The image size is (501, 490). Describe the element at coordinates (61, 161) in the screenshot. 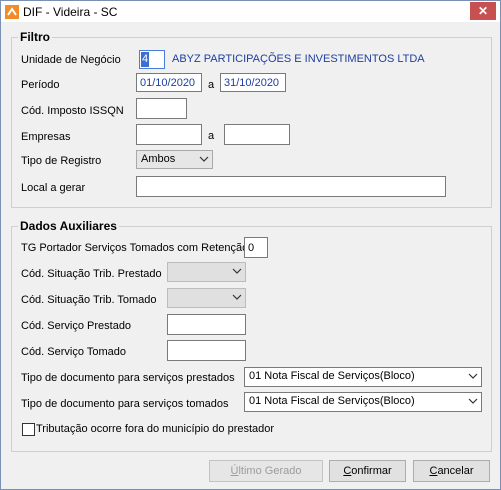

I see `tipo-registro-label: Tipo de Registro` at that location.